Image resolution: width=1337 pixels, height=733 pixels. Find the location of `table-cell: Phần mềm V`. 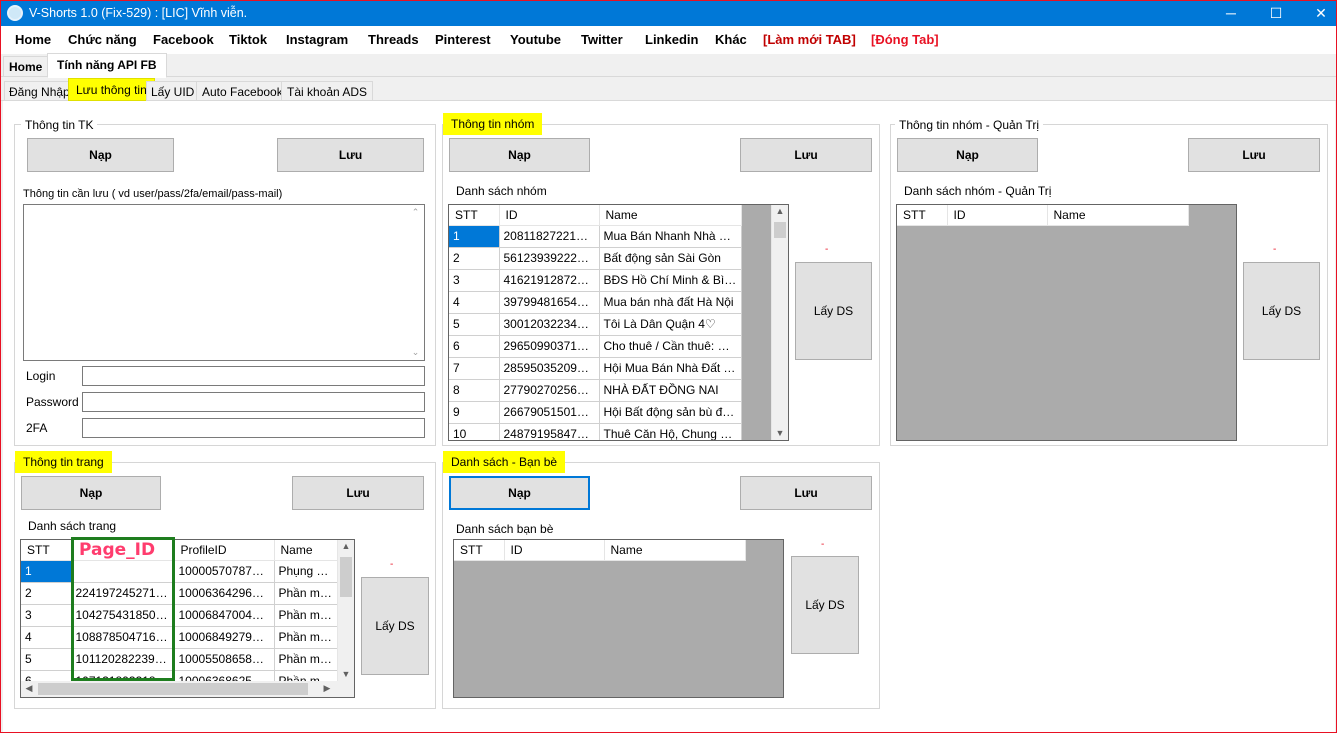

table-cell: Phần mềm V is located at coordinates (307, 659).